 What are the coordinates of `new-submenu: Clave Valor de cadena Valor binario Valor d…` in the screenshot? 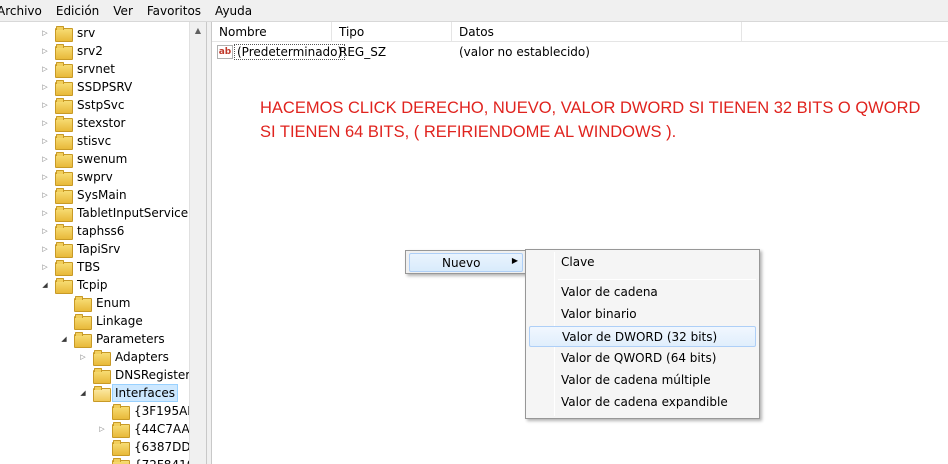 It's located at (642, 334).